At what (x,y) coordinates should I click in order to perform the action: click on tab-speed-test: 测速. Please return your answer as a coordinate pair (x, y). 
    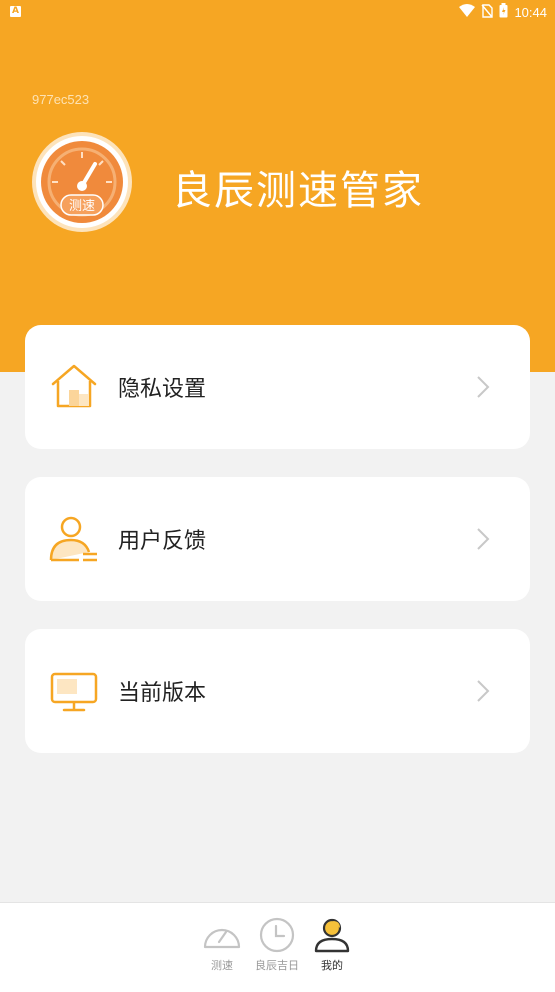
    Looking at the image, I should click on (222, 945).